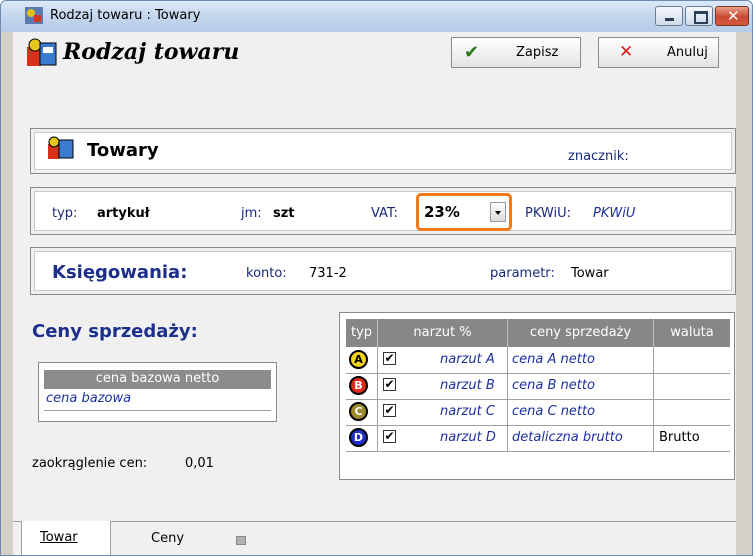 This screenshot has width=753, height=556. I want to click on price-cell: cena B netto, so click(553, 385).